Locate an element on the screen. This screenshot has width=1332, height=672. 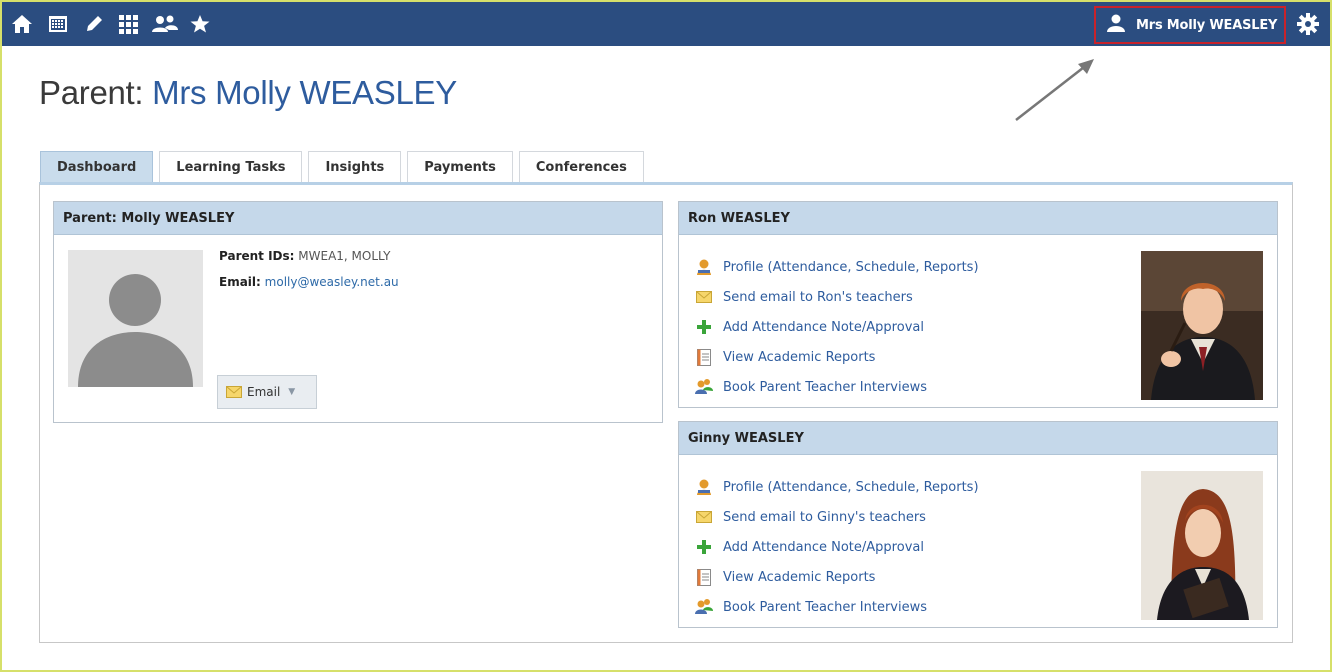
email-button-label: Email is located at coordinates (264, 392).